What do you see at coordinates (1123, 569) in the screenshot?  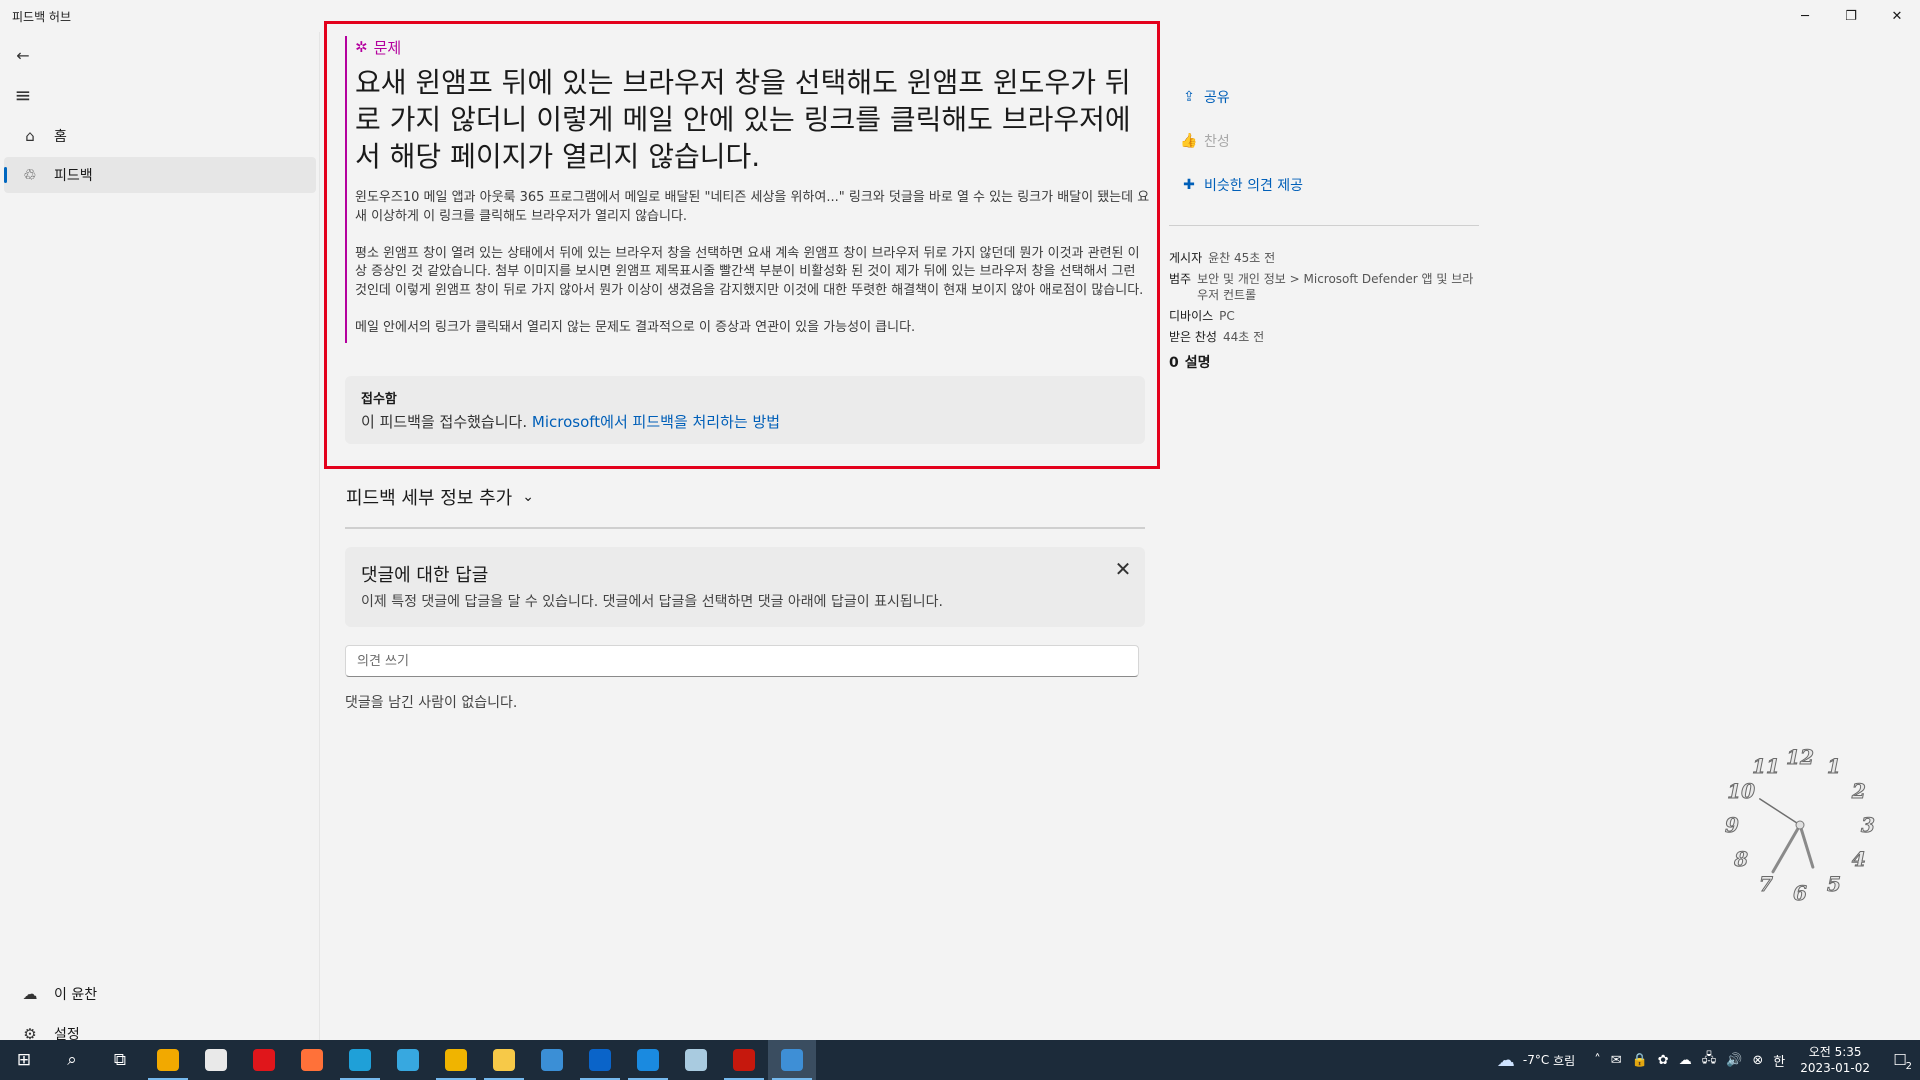 I see `close-icon: ✕` at bounding box center [1123, 569].